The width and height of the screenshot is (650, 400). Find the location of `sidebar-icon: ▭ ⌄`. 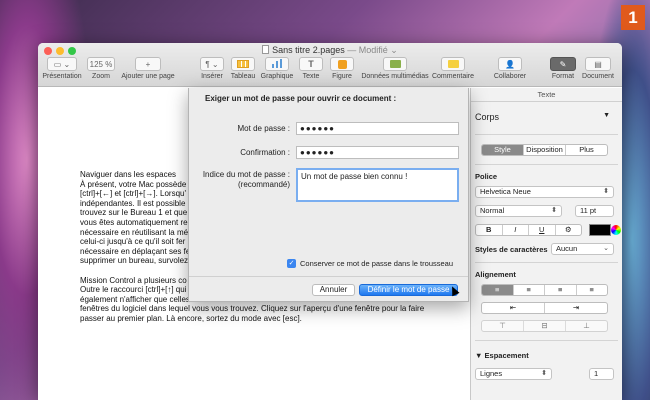

sidebar-icon: ▭ ⌄ is located at coordinates (62, 64).